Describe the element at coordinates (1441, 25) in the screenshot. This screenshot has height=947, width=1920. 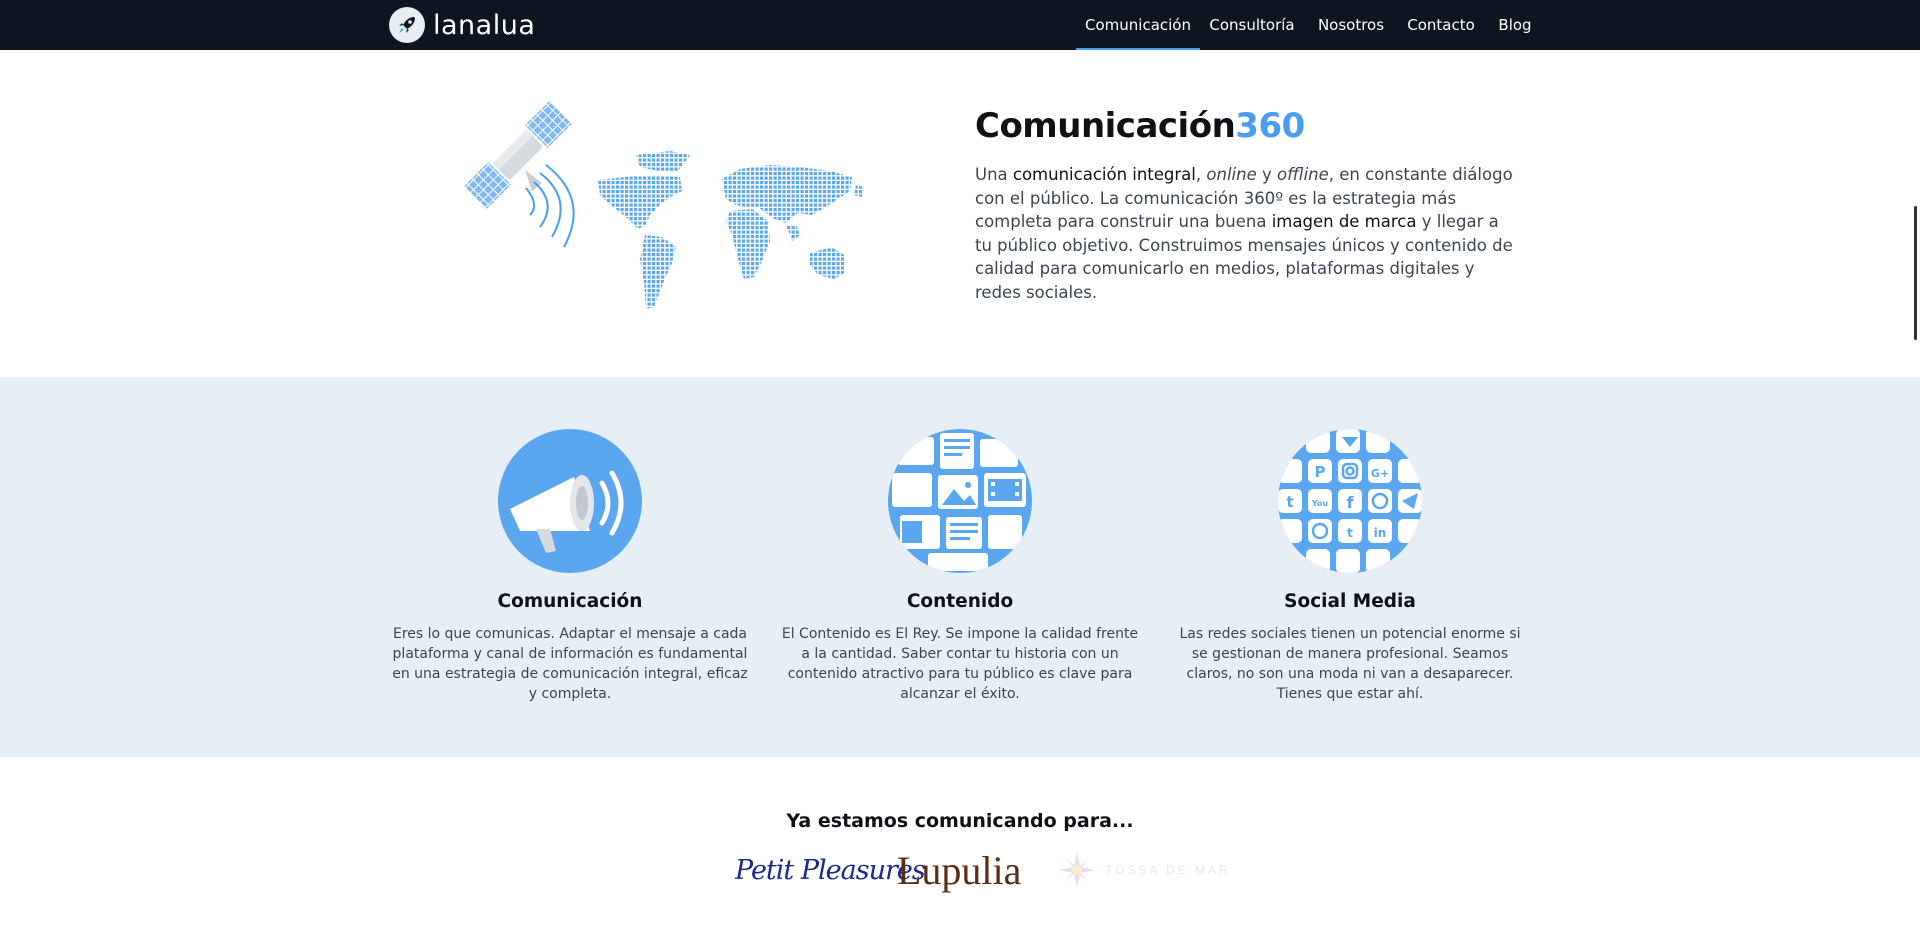
I see `nav-item-contacto: Contacto` at that location.